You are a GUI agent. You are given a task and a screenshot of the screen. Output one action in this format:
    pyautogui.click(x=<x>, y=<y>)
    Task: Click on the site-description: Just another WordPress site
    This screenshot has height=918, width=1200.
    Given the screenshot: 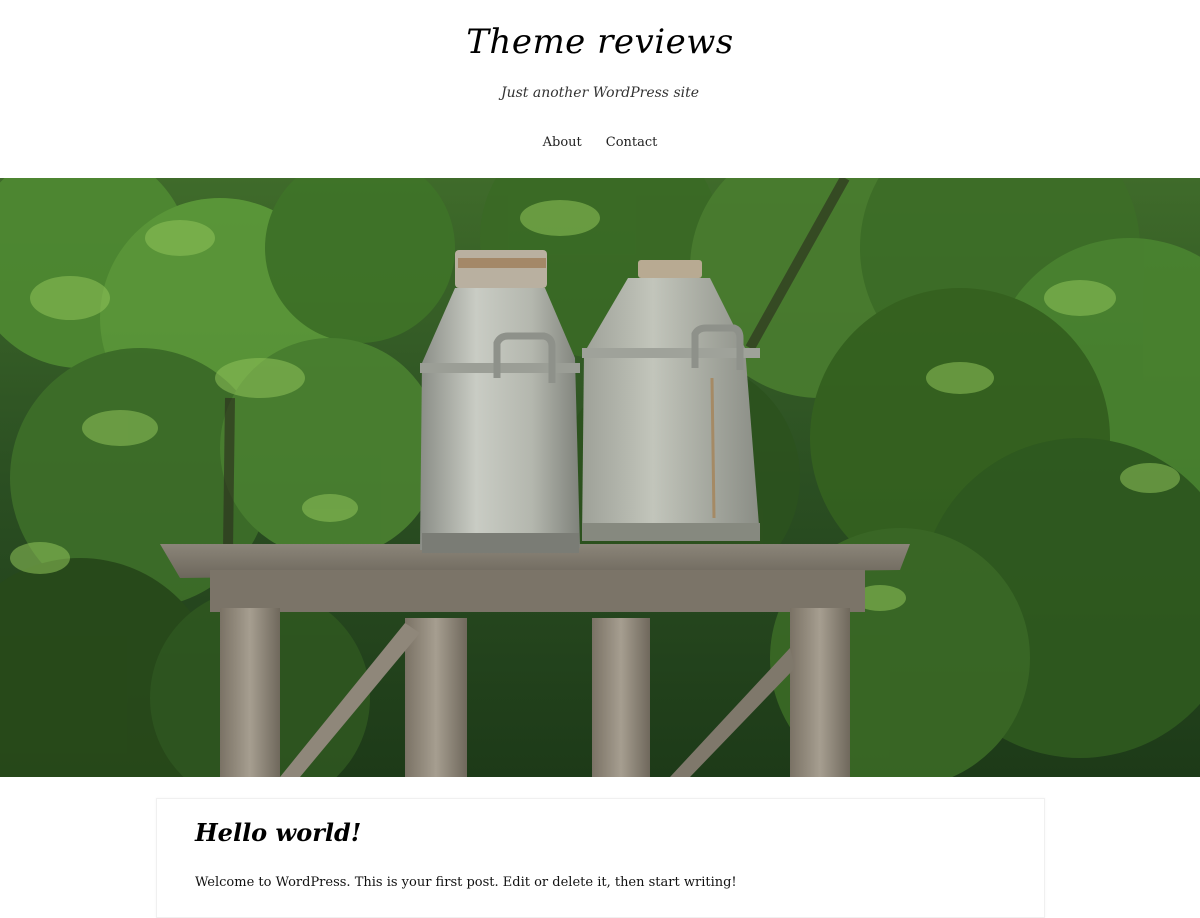 What is the action you would take?
    pyautogui.click(x=600, y=93)
    